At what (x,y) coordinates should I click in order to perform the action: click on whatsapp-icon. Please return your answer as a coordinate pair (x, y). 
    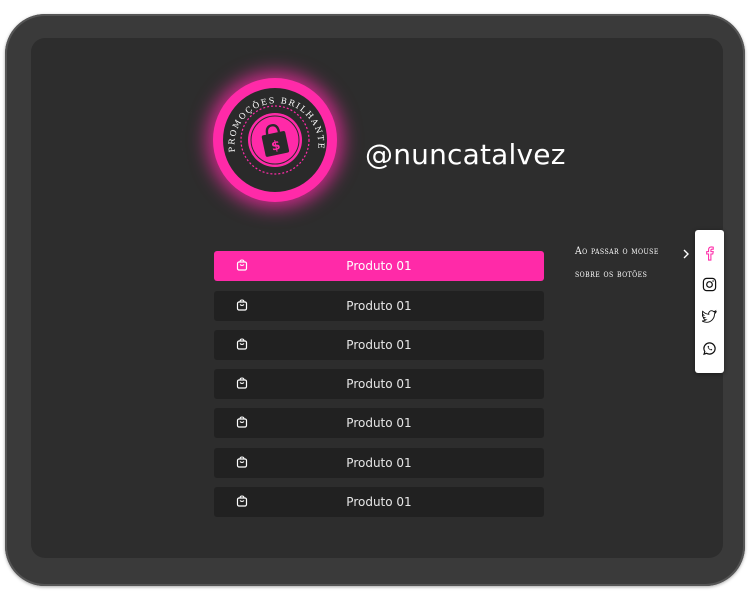
    Looking at the image, I should click on (709, 348).